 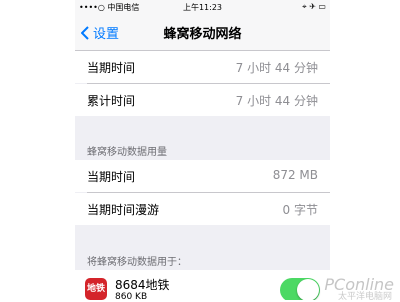 I want to click on current-call-time-label: 当期时间, so click(x=111, y=68).